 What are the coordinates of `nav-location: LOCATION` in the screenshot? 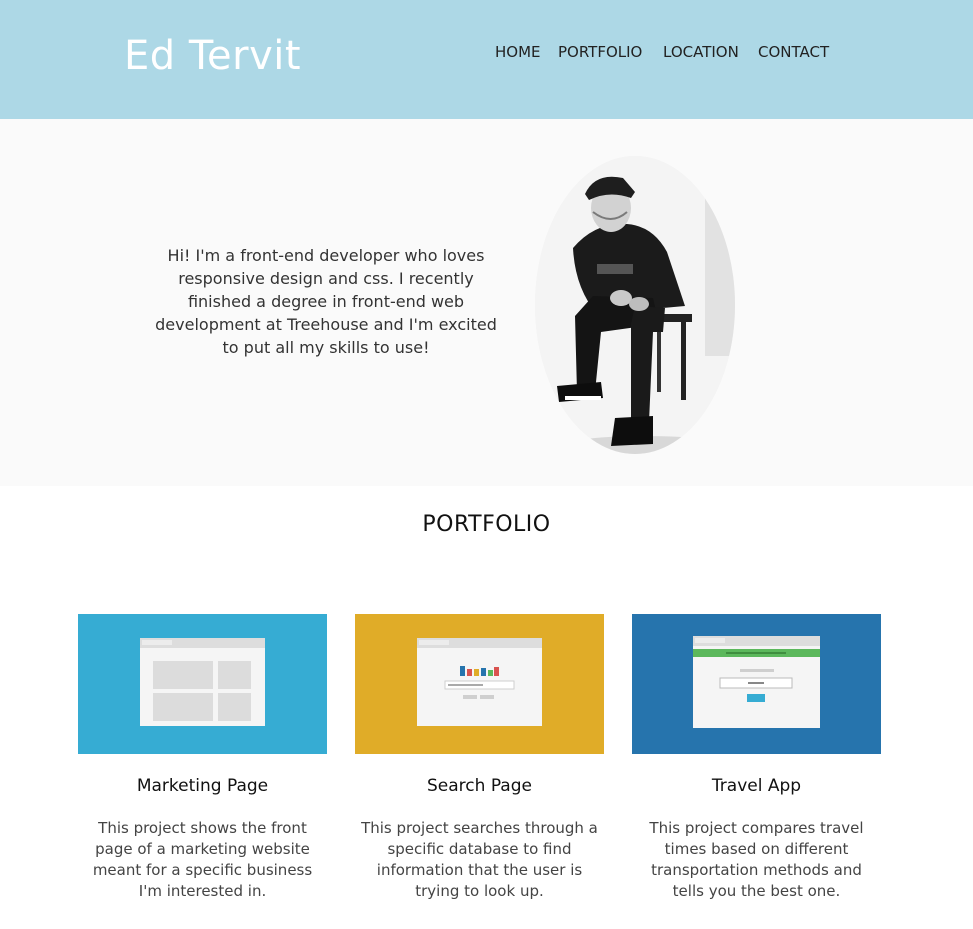 It's located at (701, 52).